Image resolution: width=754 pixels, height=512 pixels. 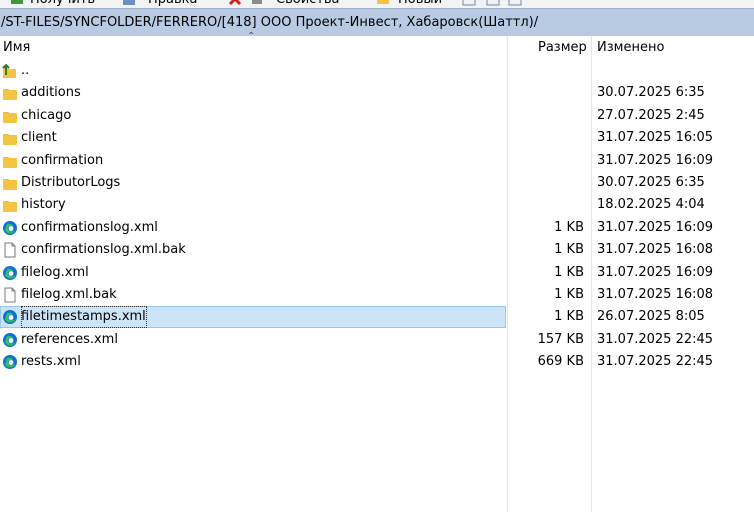 I want to click on receive-button: Получить, so click(x=62, y=4).